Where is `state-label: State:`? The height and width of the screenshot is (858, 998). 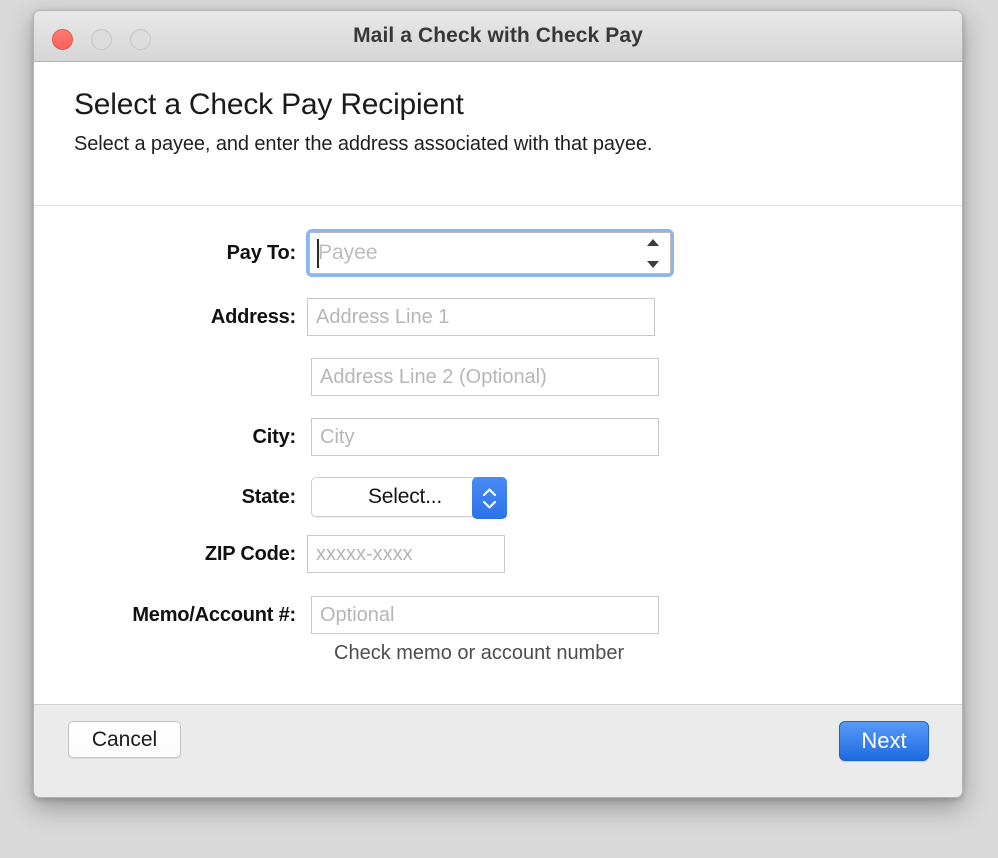
state-label: State: is located at coordinates (269, 496).